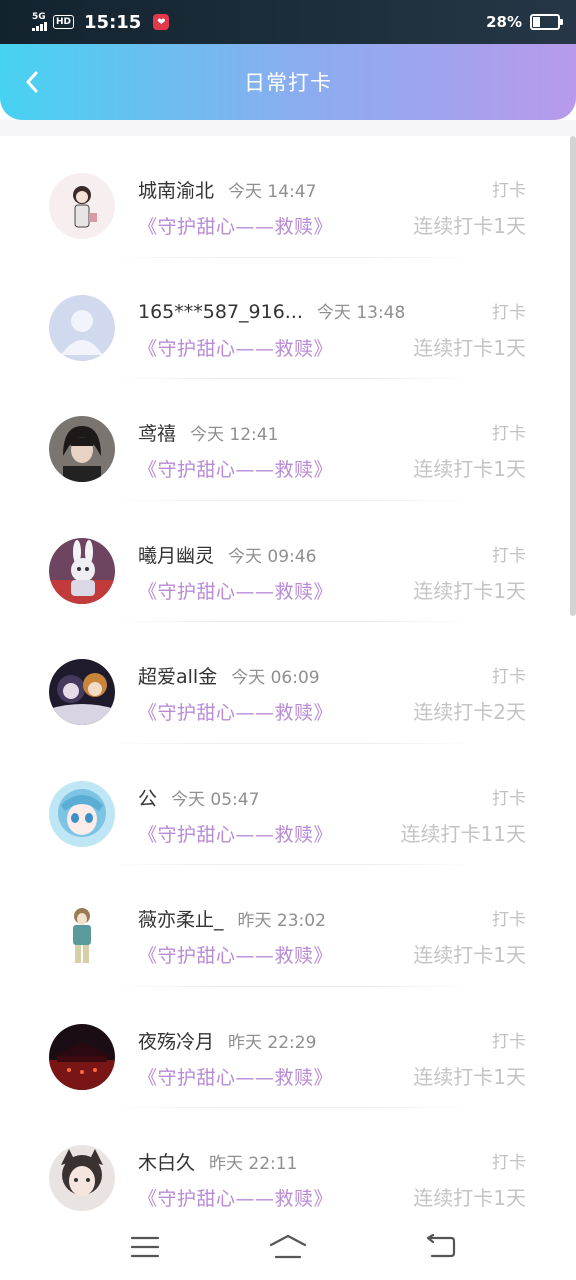  I want to click on list-item: 超爱all金 今天 06:09 打卡 《守护甜心——救赎》 连续打卡2天, so click(288, 683).